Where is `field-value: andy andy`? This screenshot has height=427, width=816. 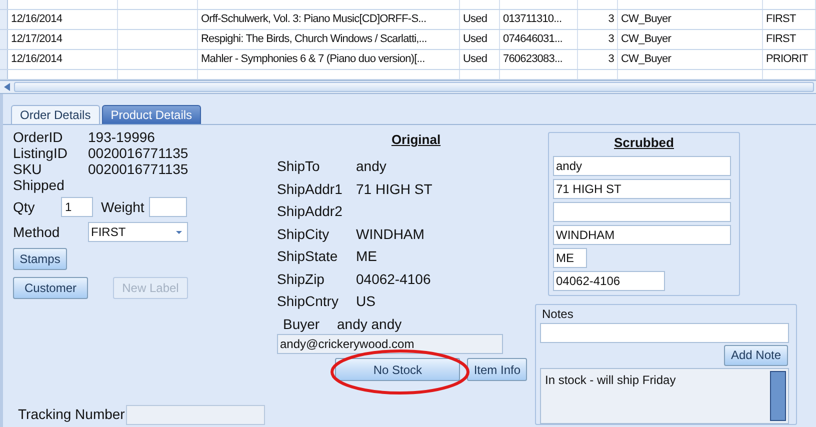
field-value: andy andy is located at coordinates (369, 324).